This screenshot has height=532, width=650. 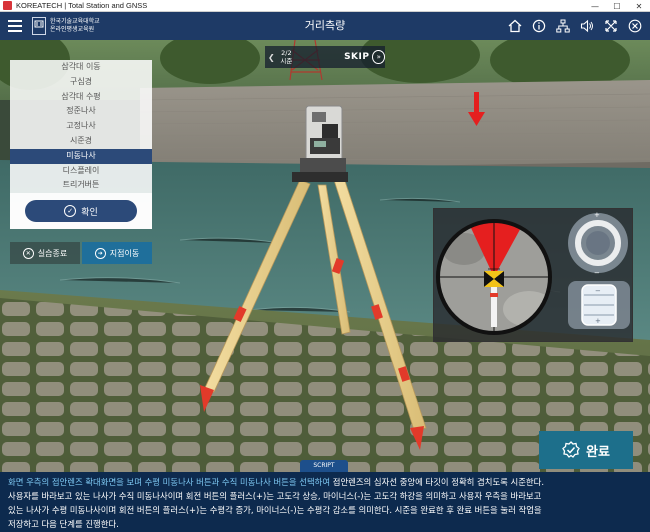 What do you see at coordinates (595, 6) in the screenshot?
I see `minimize-button: —` at bounding box center [595, 6].